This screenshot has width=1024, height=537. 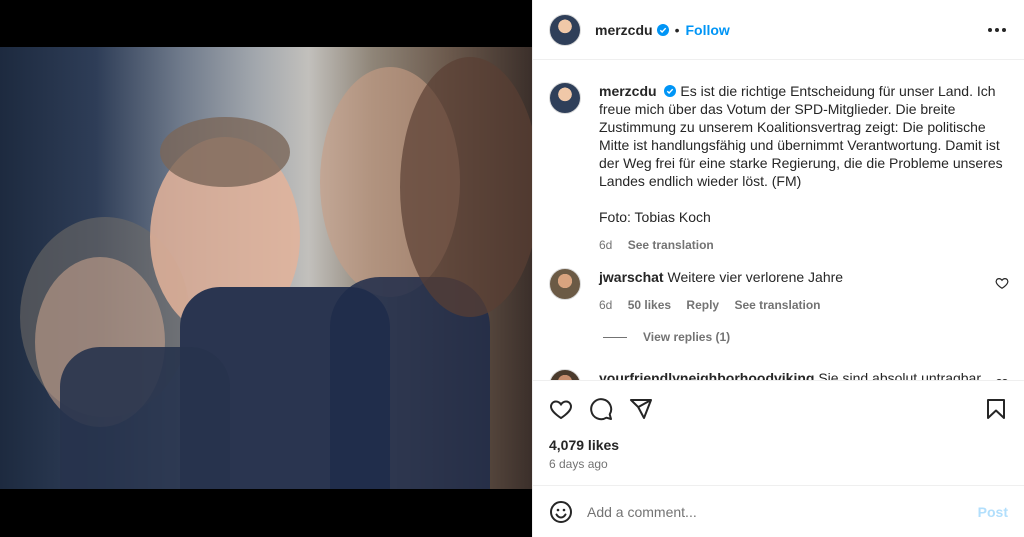 I want to click on caption-author-avatar, so click(x=565, y=98).